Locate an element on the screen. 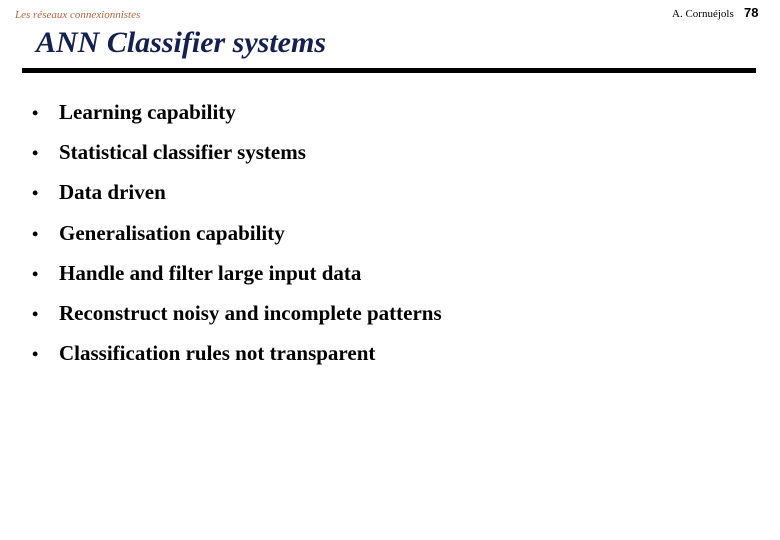 Image resolution: width=780 pixels, height=540 pixels. bullet-text: Data driven is located at coordinates (112, 192).